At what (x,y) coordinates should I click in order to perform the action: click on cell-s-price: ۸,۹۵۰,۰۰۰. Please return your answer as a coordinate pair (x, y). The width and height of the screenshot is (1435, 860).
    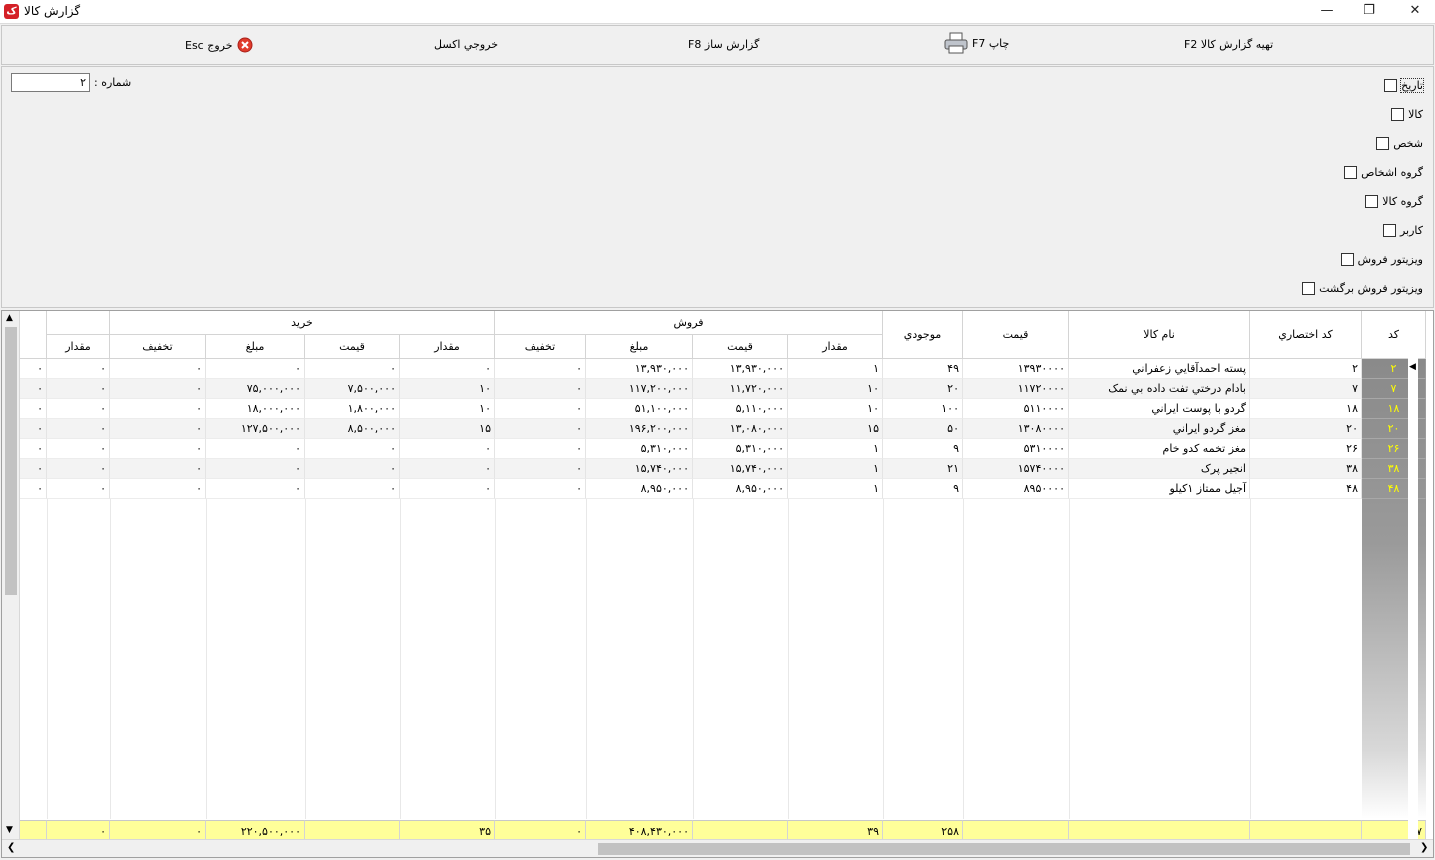
    Looking at the image, I should click on (740, 489).